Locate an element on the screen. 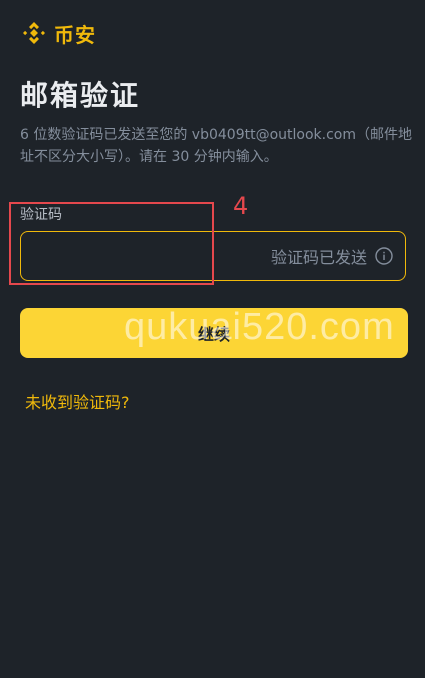 This screenshot has height=678, width=425. page-title: 邮箱验证 is located at coordinates (80, 95).